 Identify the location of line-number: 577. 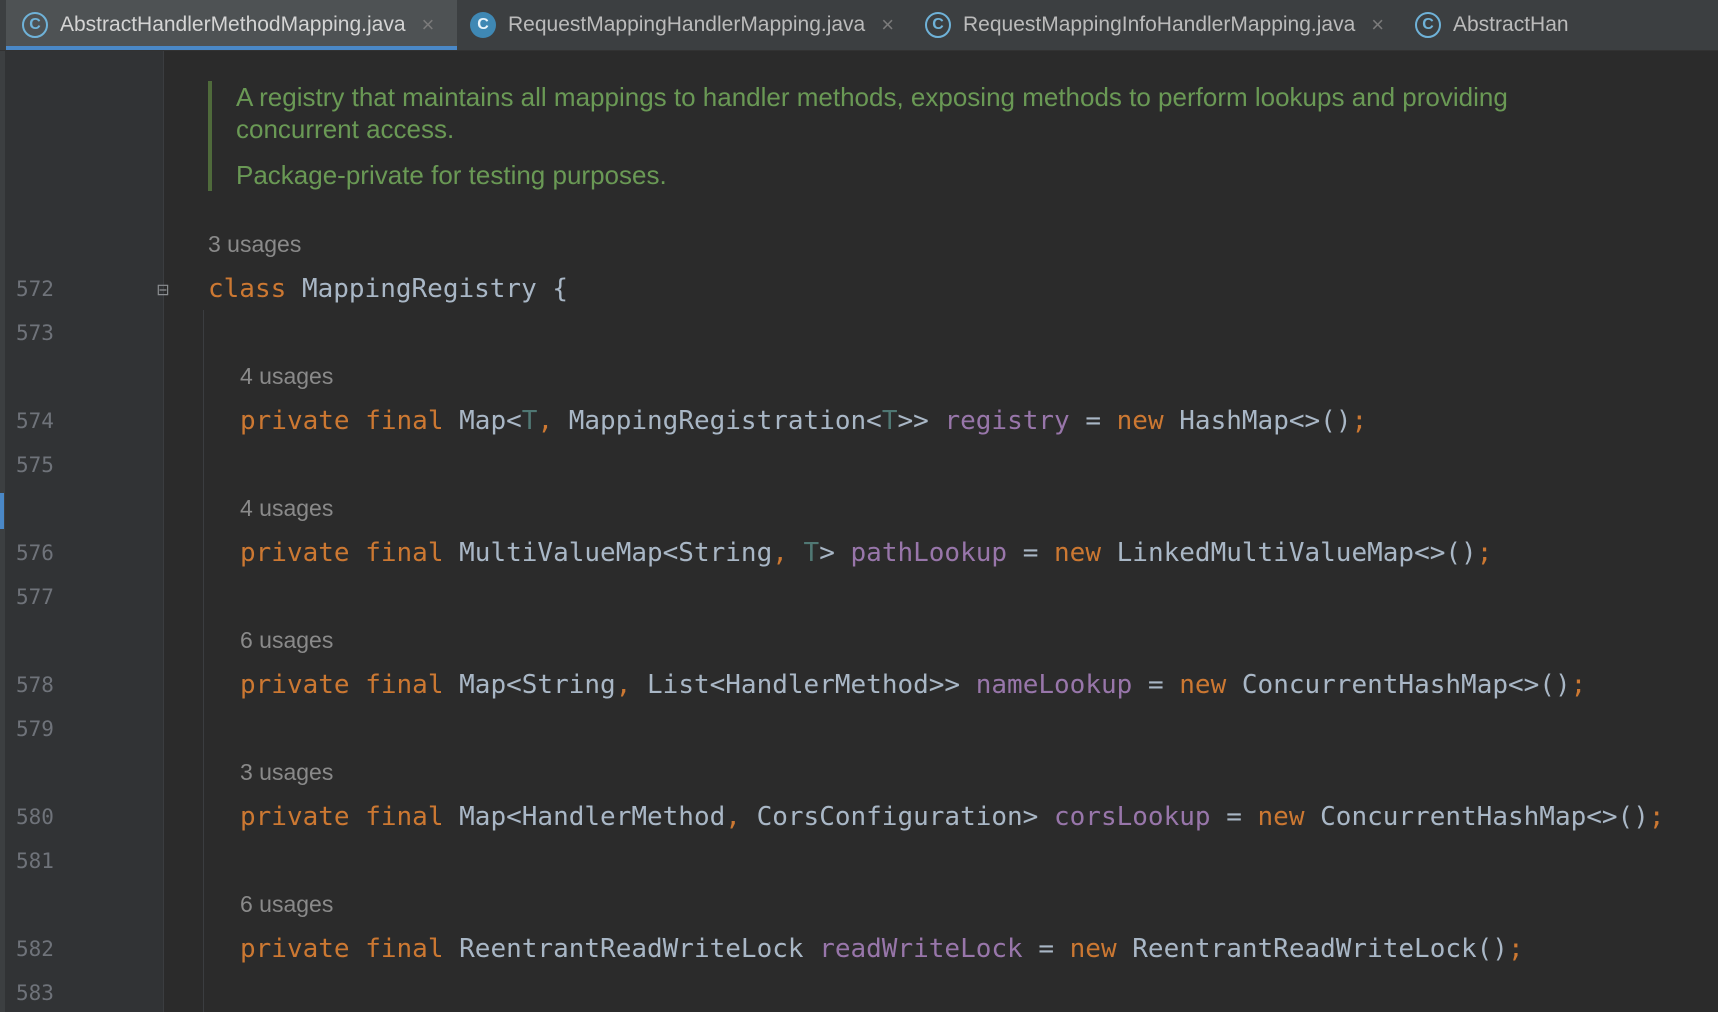
(35, 597).